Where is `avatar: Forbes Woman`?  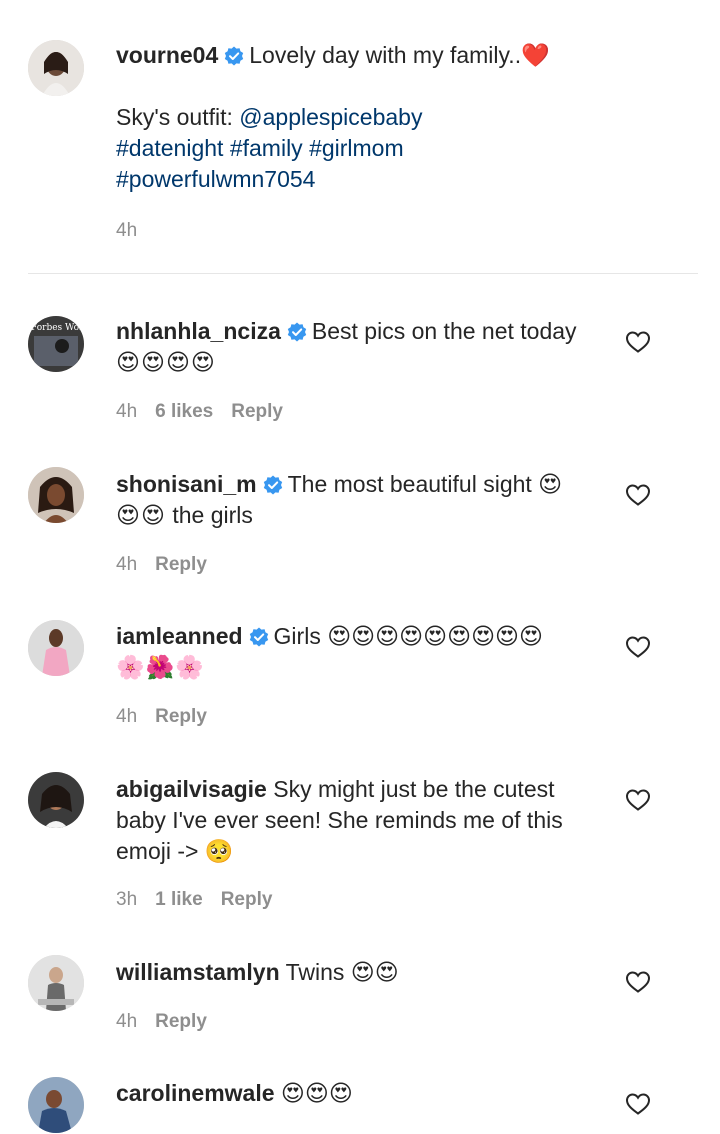
avatar: Forbes Woman is located at coordinates (56, 344).